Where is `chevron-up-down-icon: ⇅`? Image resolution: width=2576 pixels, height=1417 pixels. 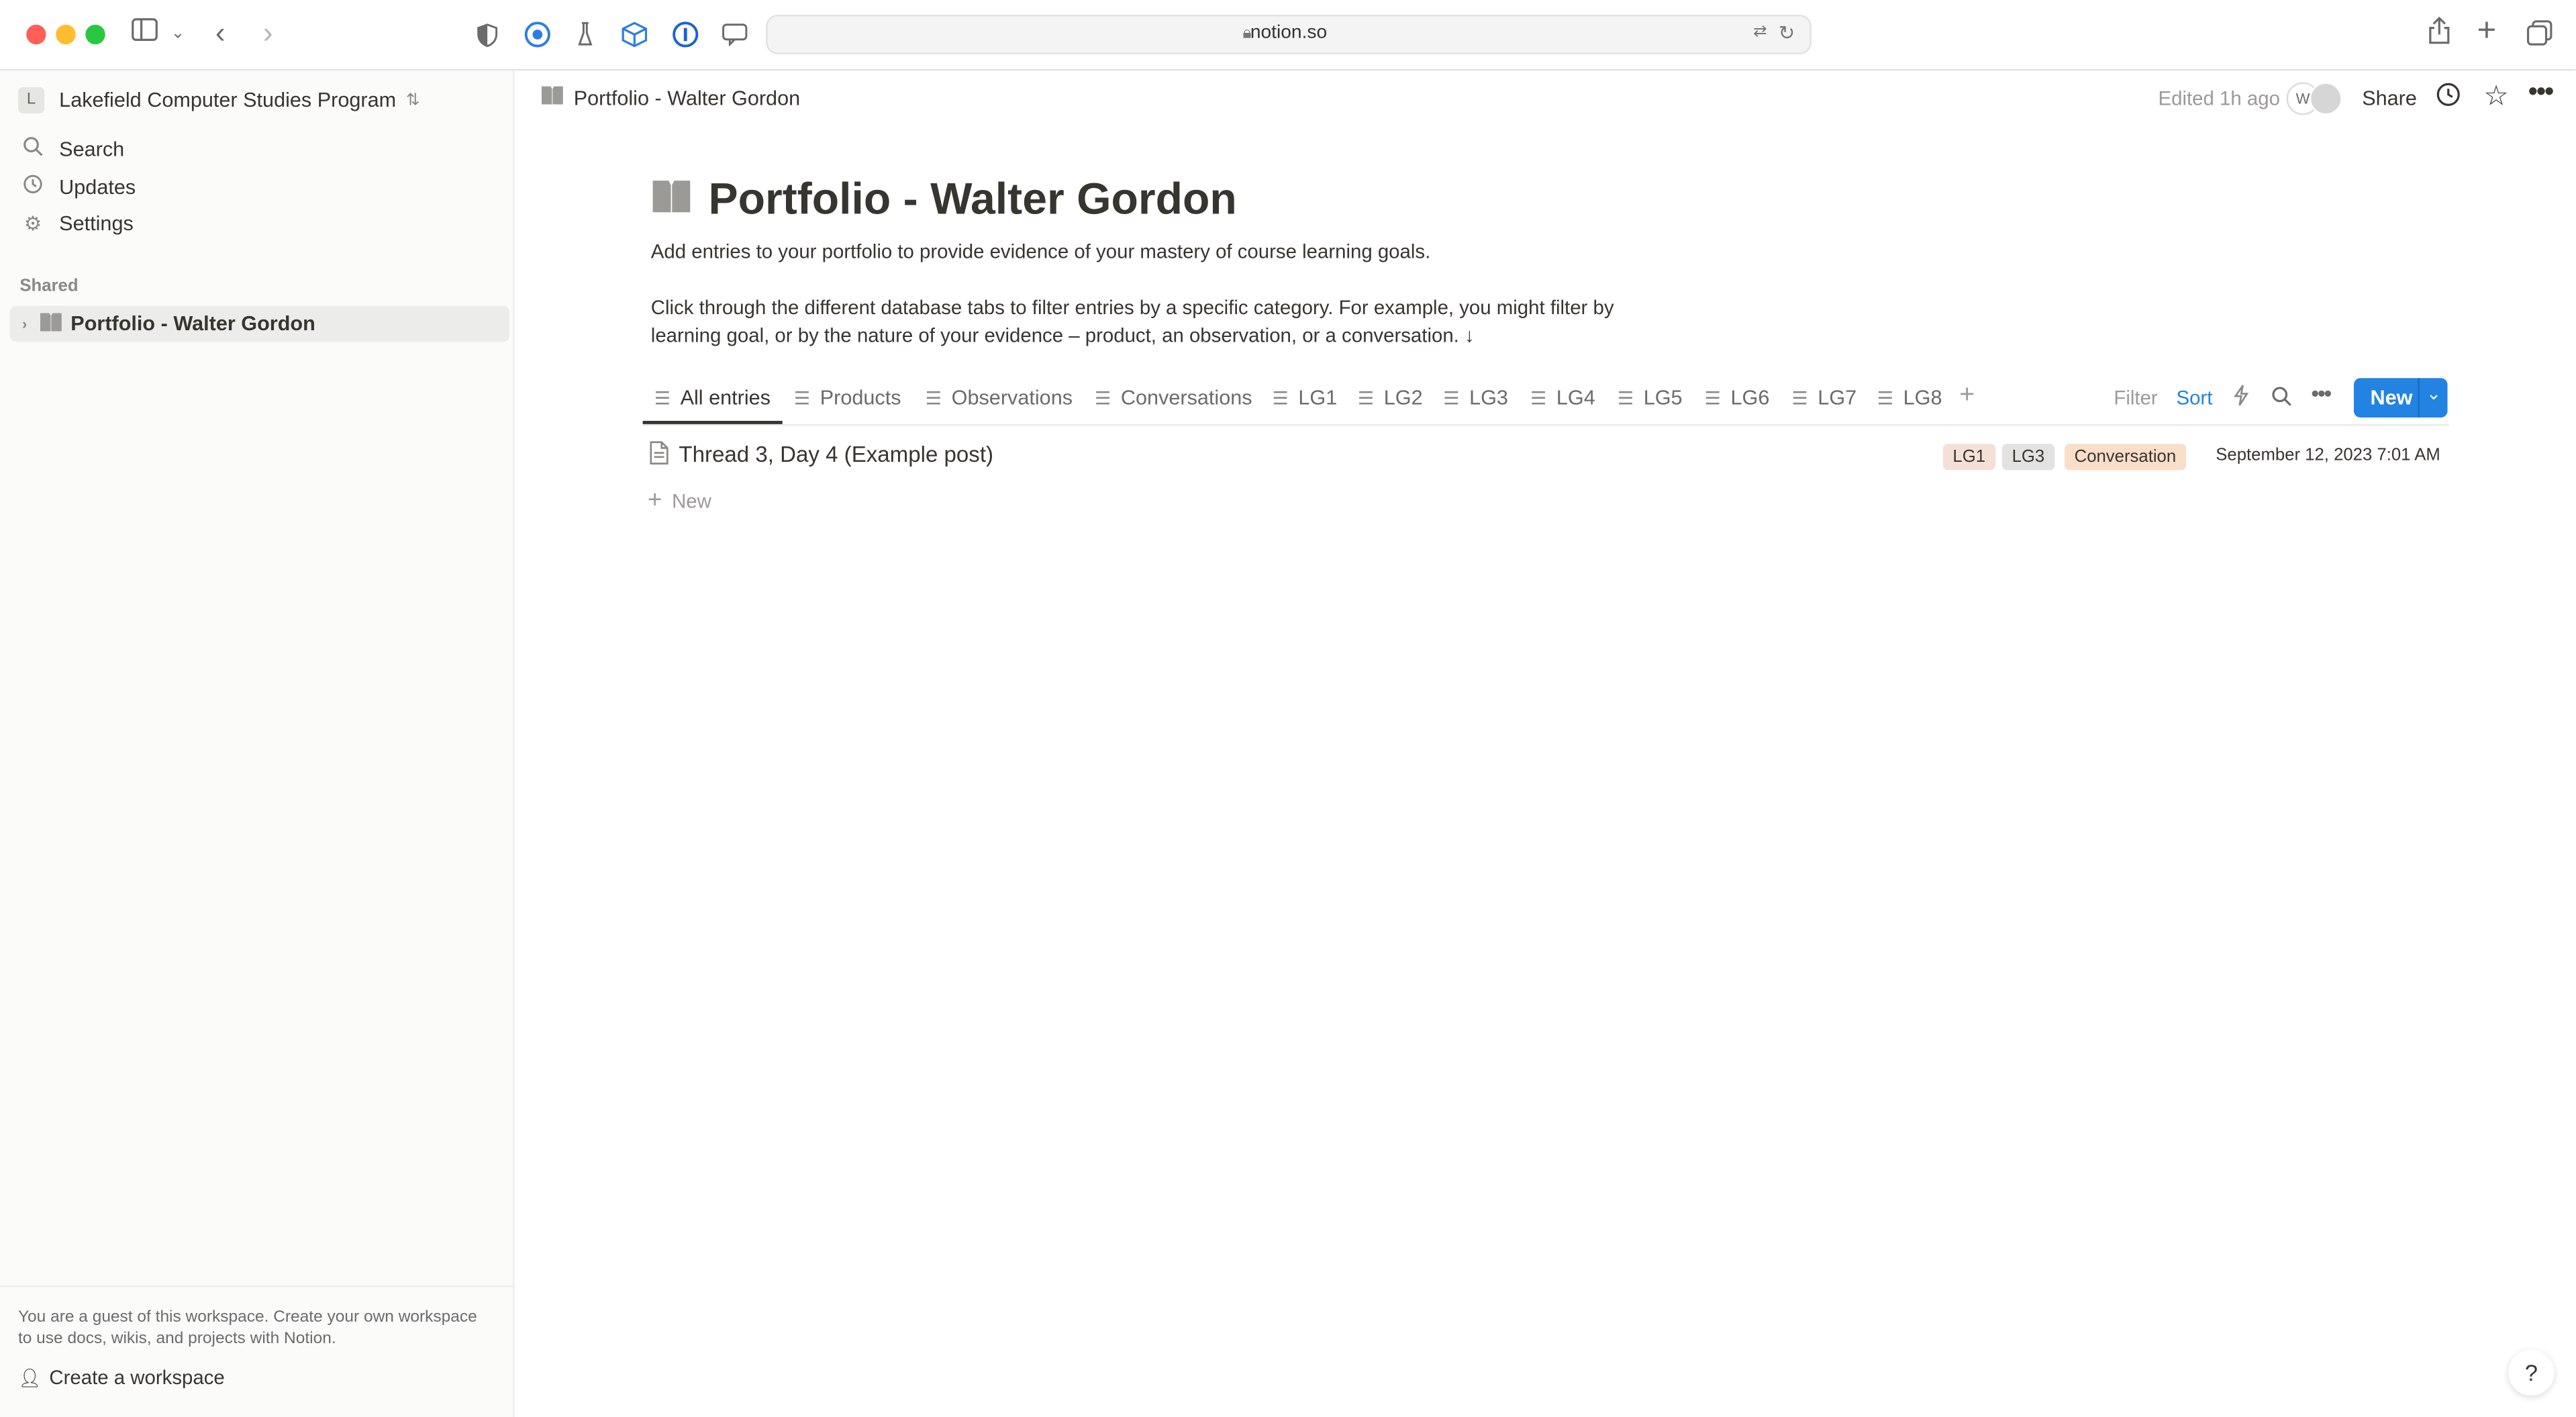 chevron-up-down-icon: ⇅ is located at coordinates (412, 100).